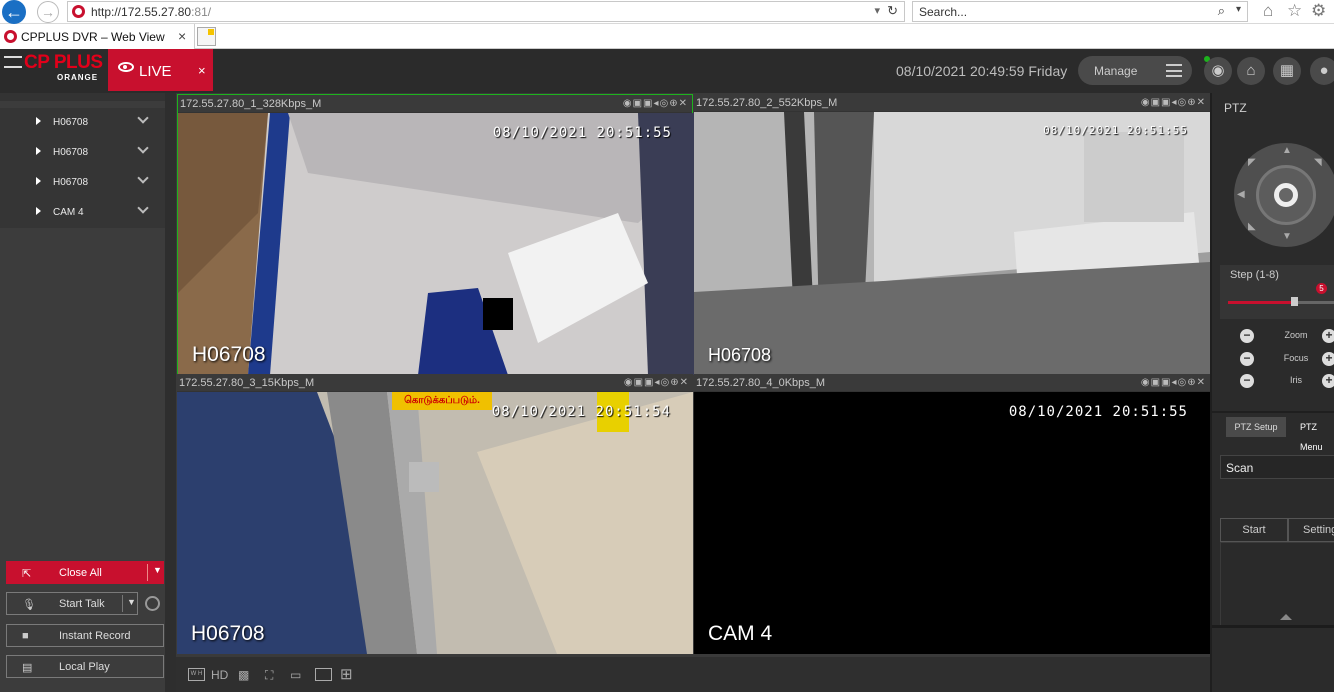 Image resolution: width=1334 pixels, height=692 pixels. What do you see at coordinates (269, 675) in the screenshot?
I see `fit-screen-icon: ⛶` at bounding box center [269, 675].